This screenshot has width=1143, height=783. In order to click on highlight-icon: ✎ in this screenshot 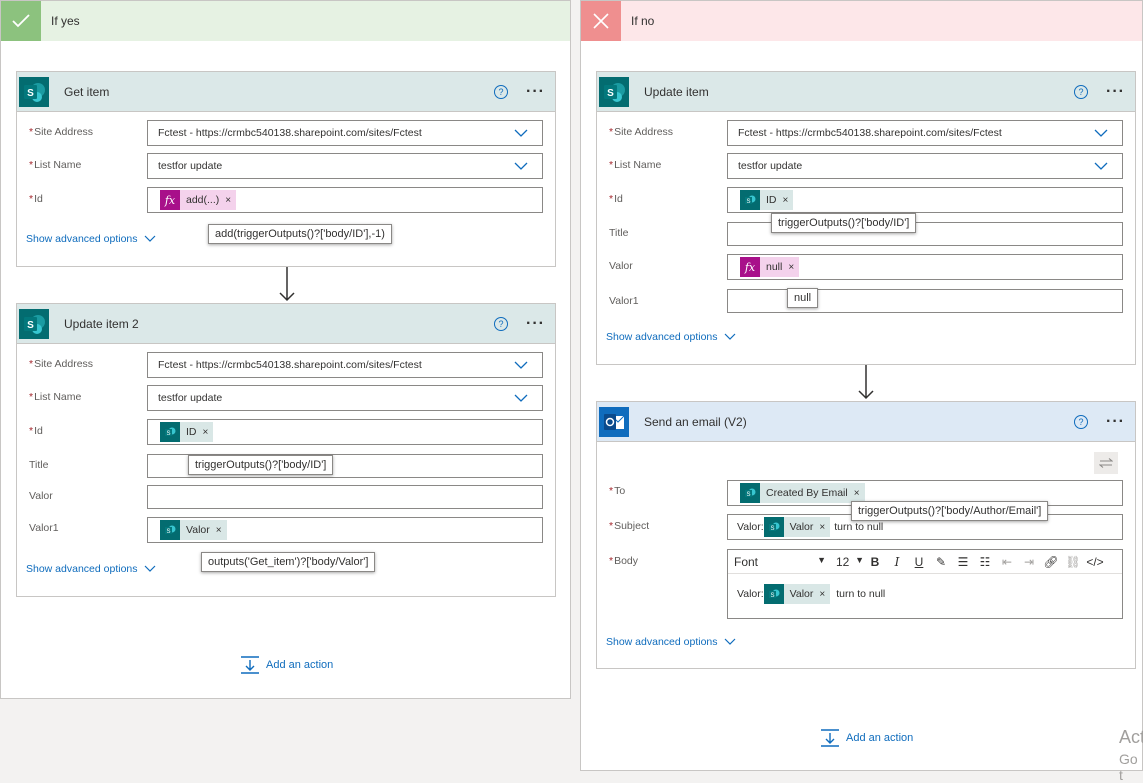, I will do `click(941, 562)`.